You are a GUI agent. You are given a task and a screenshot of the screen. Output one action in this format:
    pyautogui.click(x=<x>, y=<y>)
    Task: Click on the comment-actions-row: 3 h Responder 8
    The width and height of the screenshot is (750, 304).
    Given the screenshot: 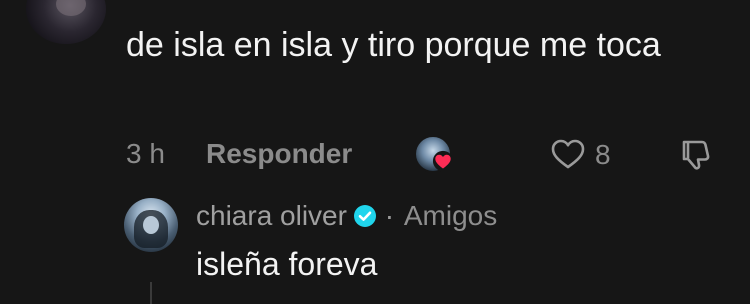 What is the action you would take?
    pyautogui.click(x=426, y=155)
    